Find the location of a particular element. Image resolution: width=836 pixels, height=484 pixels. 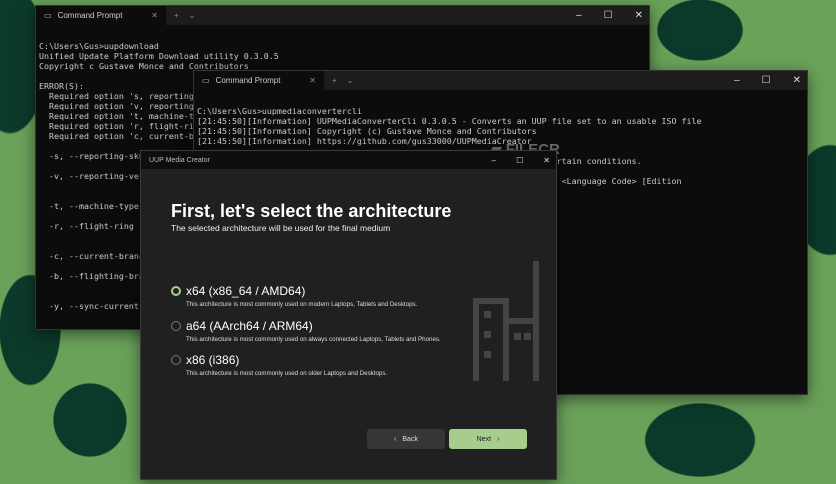

architecture-radio-option: x86 (i386) is located at coordinates (205, 360).